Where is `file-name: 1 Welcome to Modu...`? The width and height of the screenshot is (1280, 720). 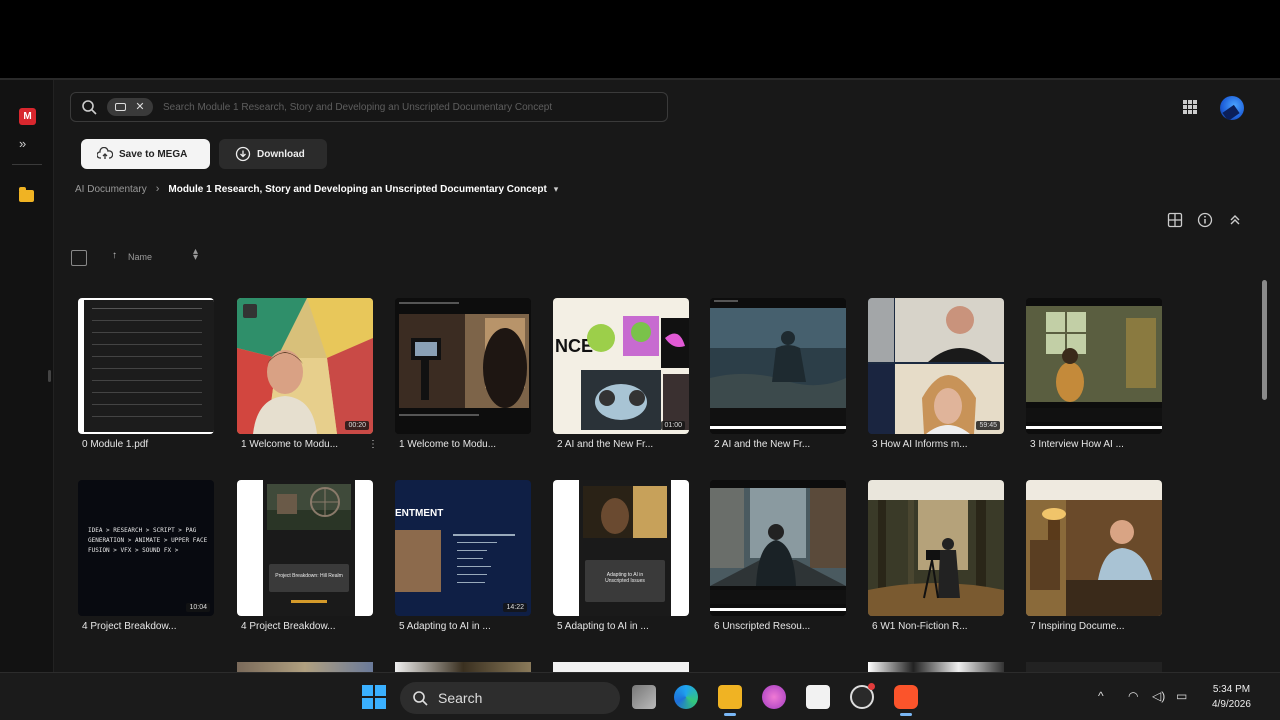 file-name: 1 Welcome to Modu... is located at coordinates (290, 444).